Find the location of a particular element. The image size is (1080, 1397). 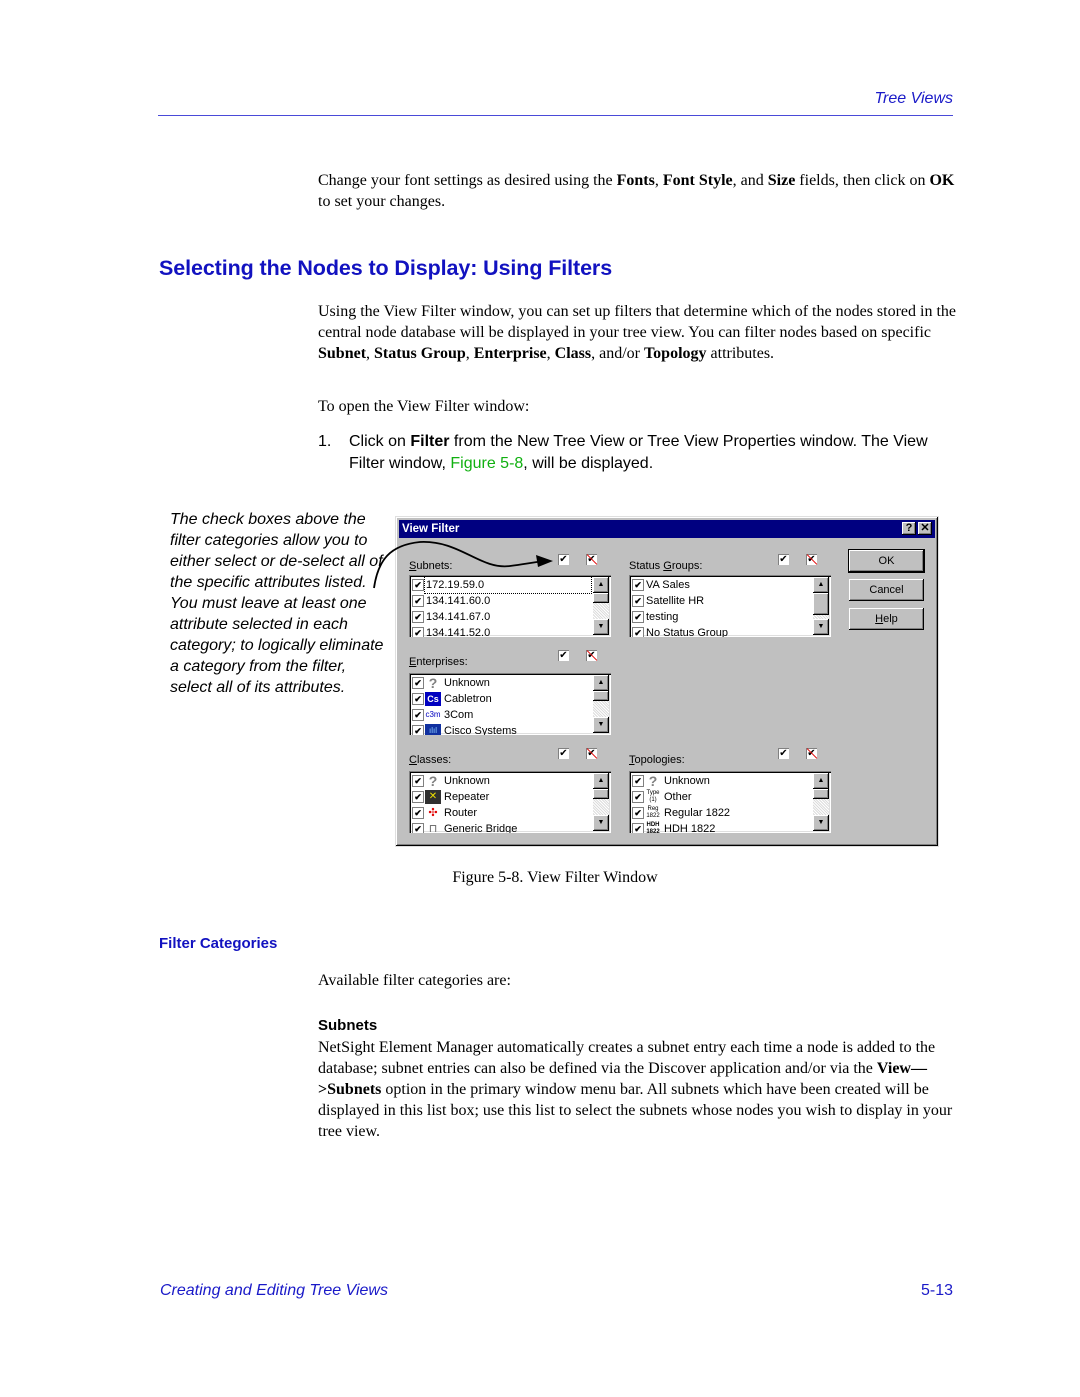

status-groups-scrollbar: ▲ ▼ is located at coordinates (821, 606).